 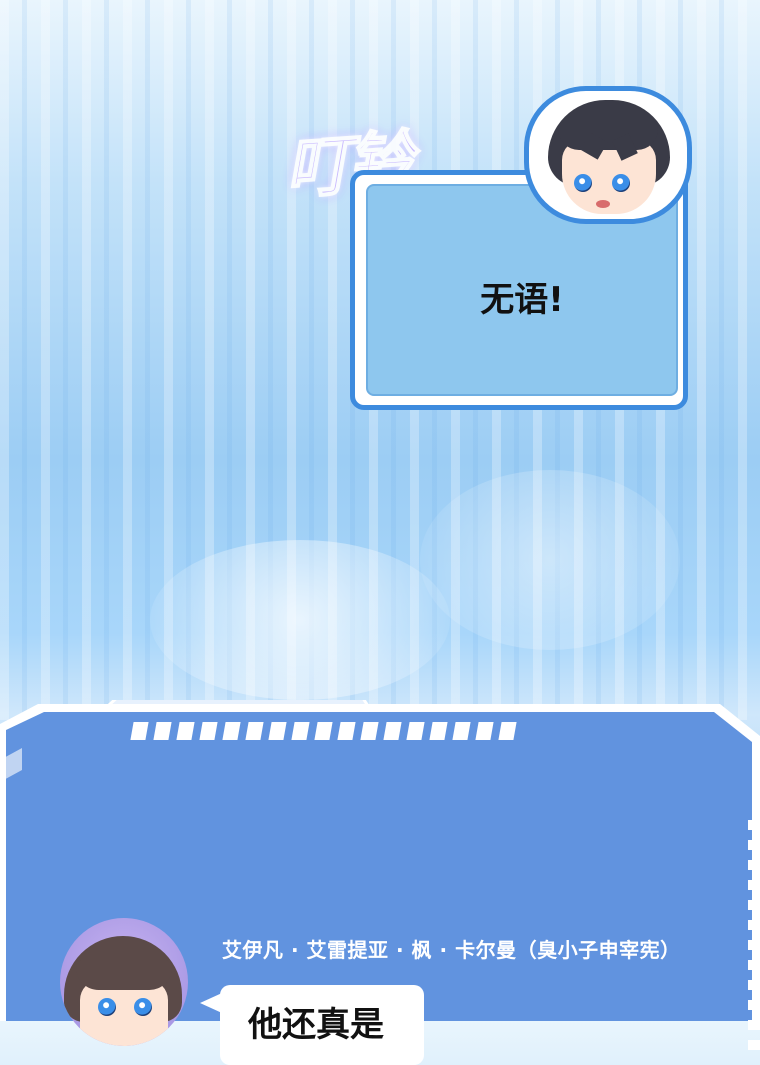 What do you see at coordinates (211, 1003) in the screenshot?
I see `speech-bubble-tail` at bounding box center [211, 1003].